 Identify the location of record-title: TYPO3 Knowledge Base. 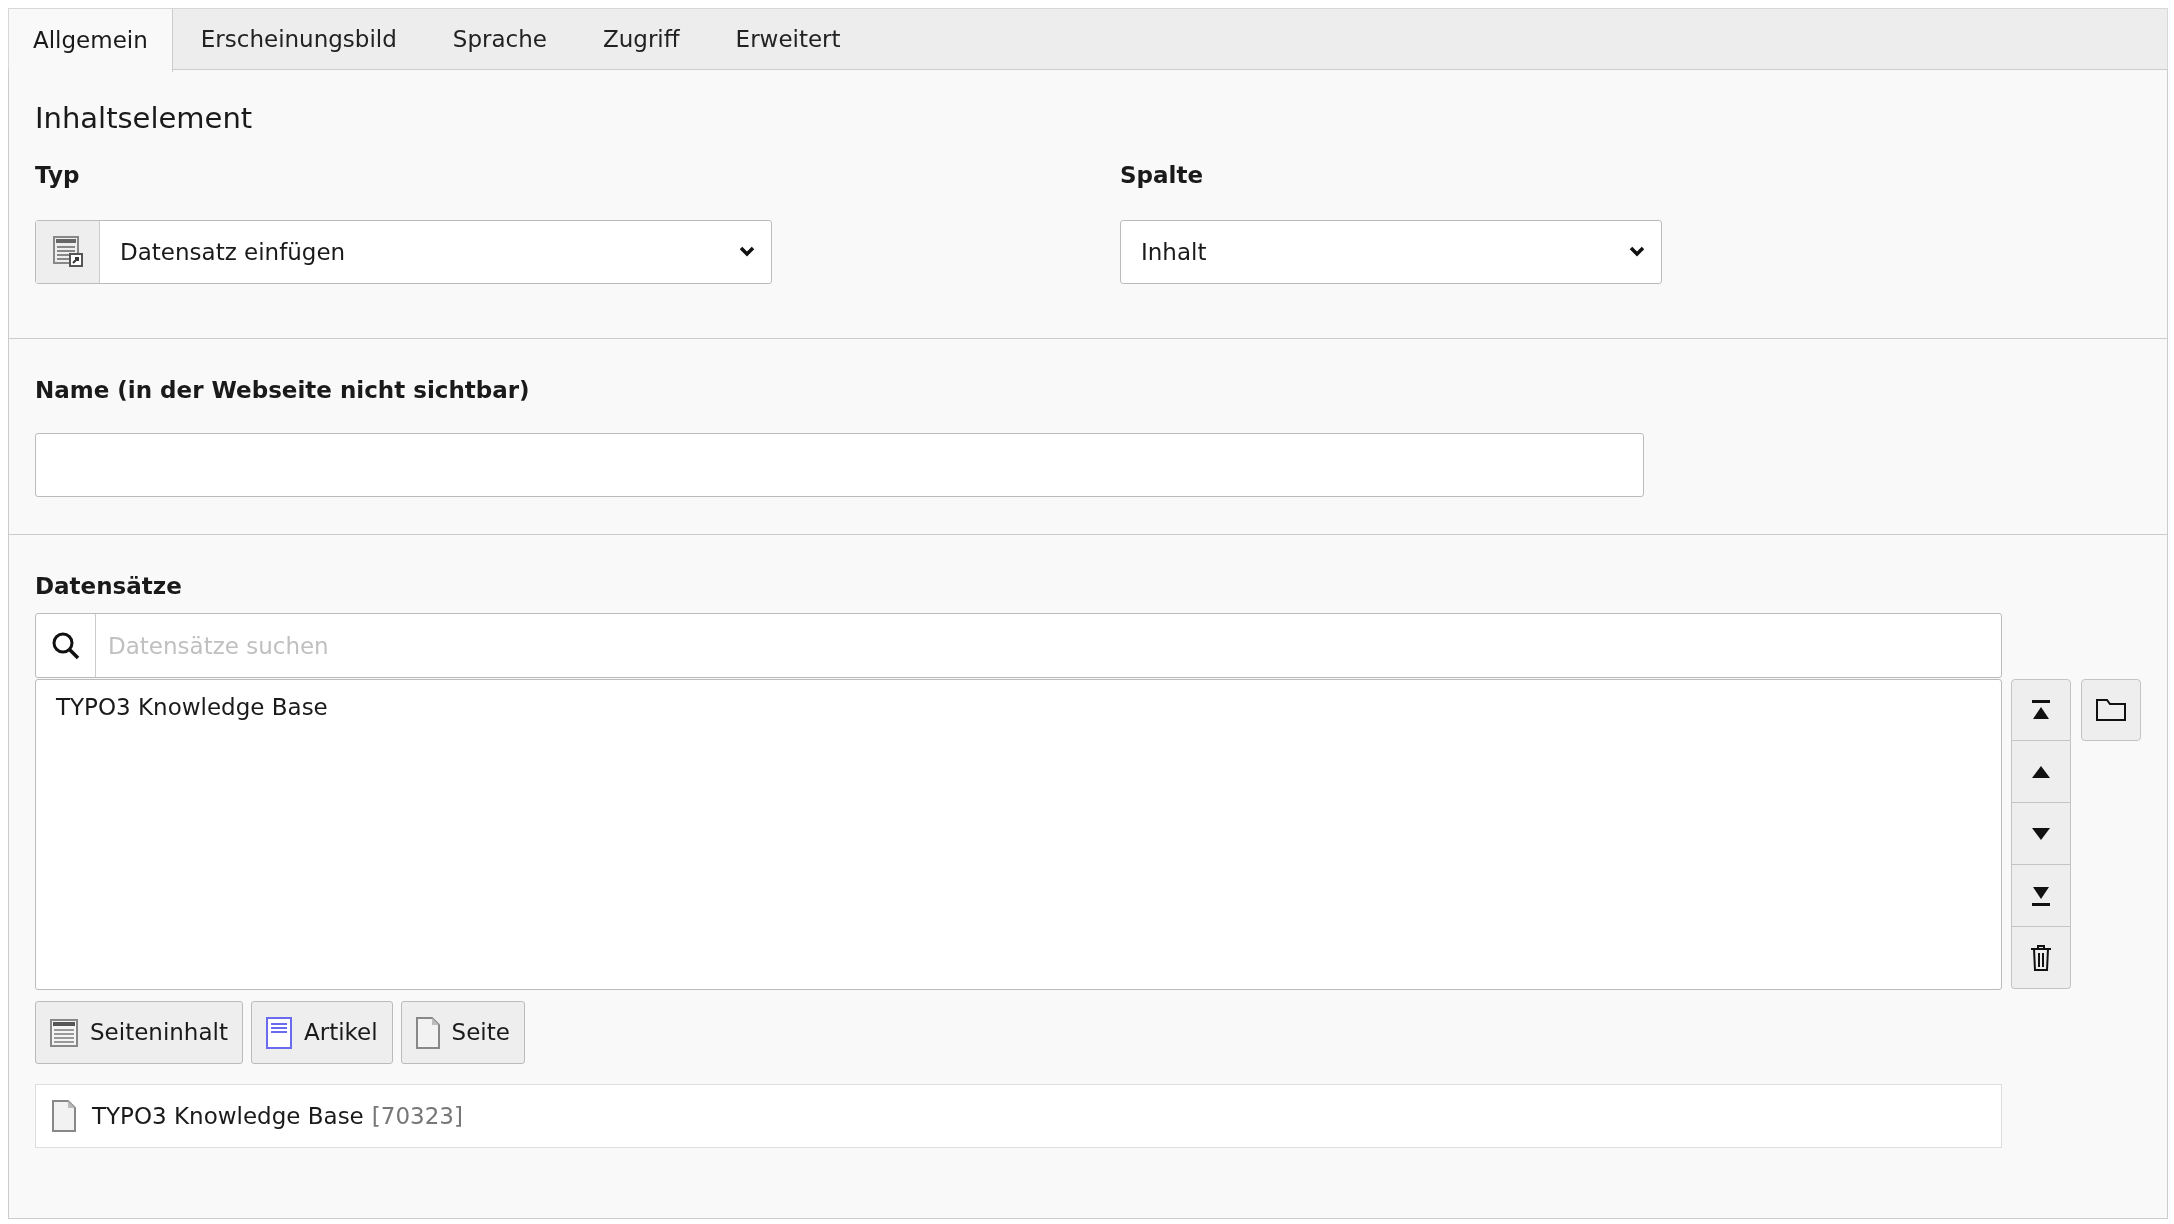
(228, 1116).